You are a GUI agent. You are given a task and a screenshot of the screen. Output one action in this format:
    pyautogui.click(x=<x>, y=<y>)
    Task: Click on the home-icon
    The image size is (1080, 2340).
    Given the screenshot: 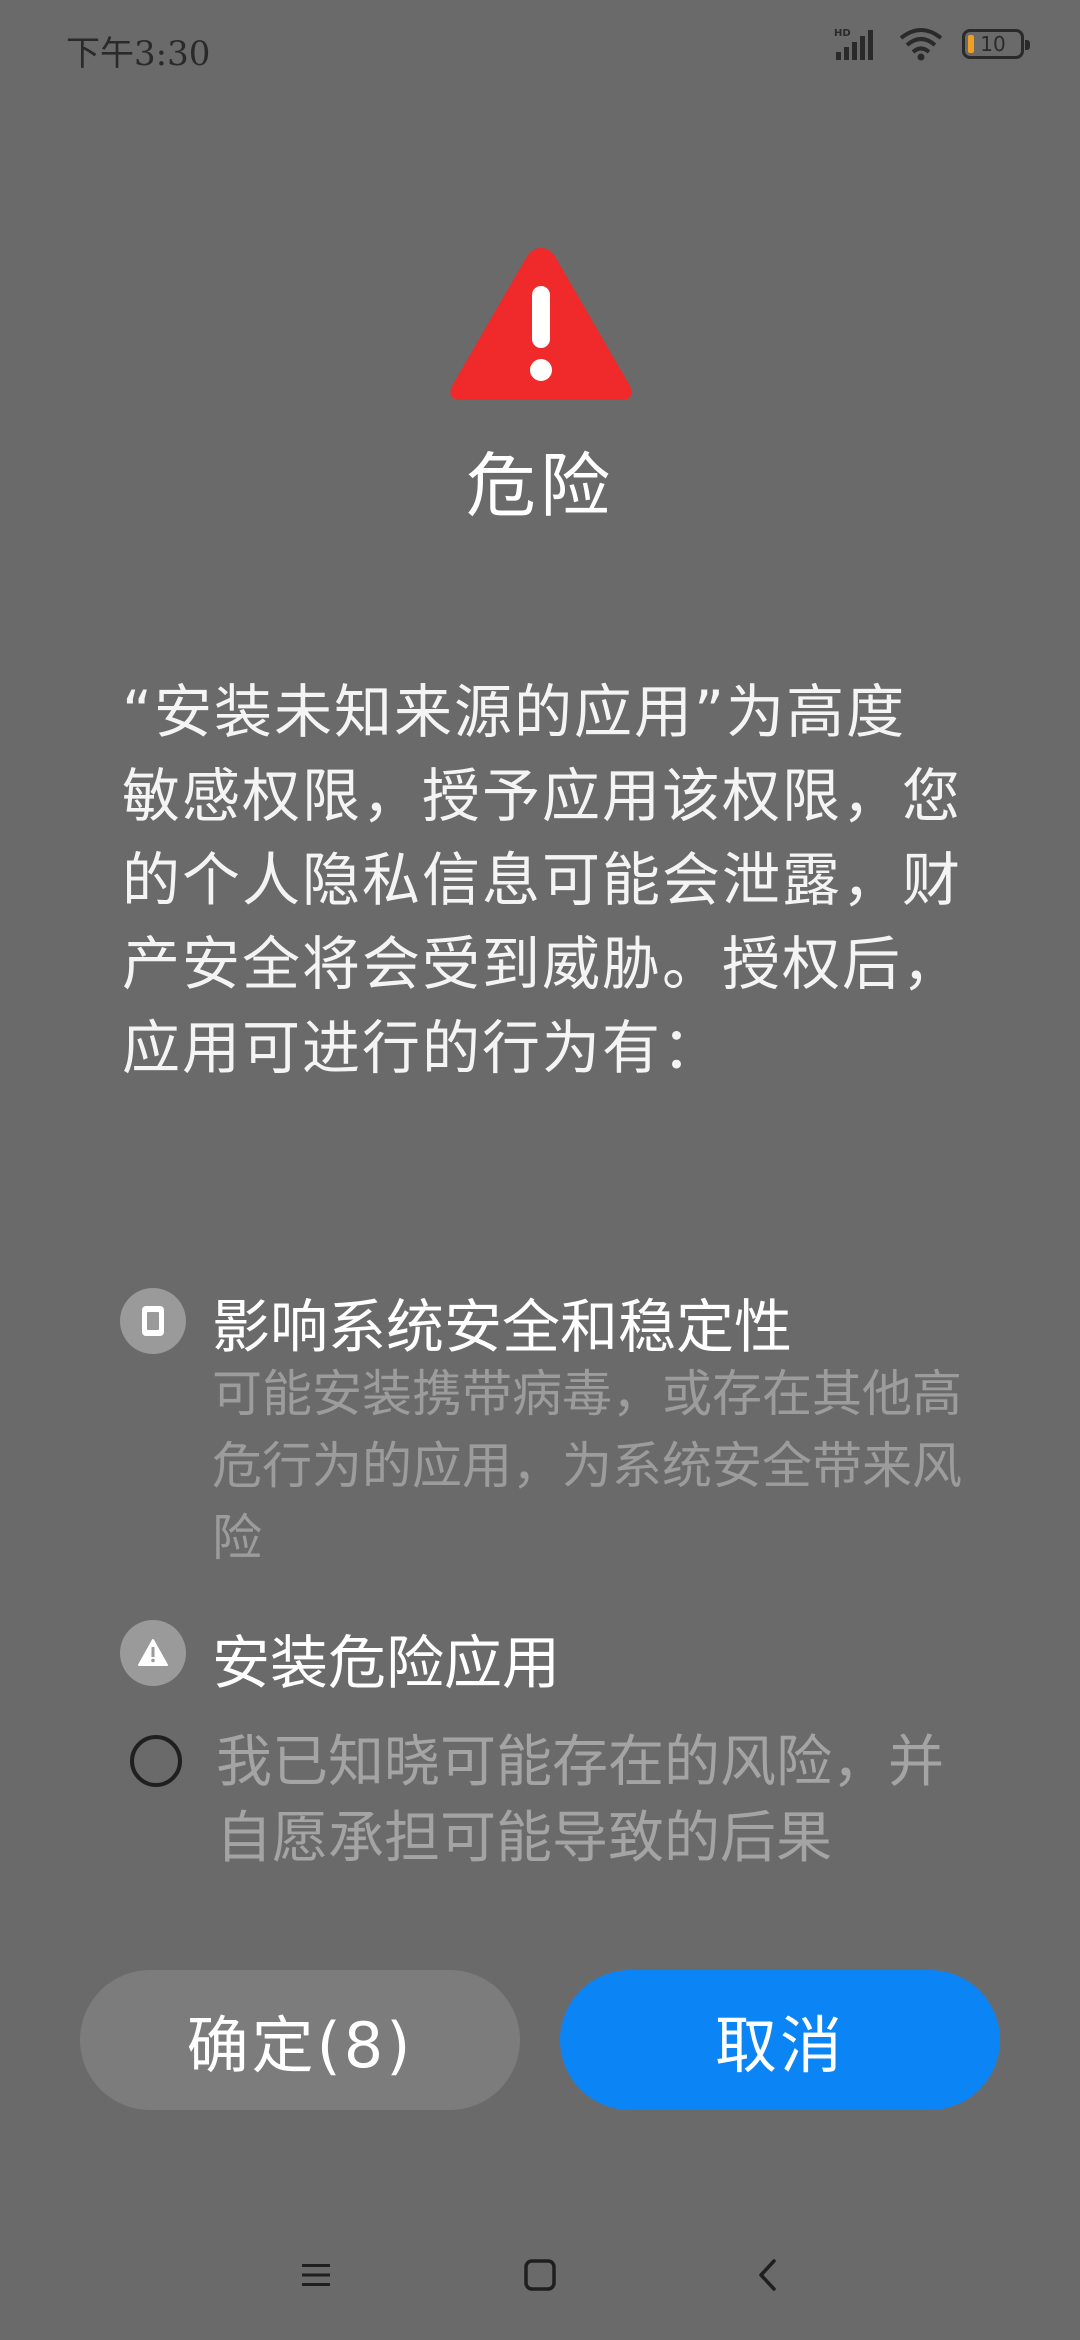 What is the action you would take?
    pyautogui.click(x=540, y=2275)
    